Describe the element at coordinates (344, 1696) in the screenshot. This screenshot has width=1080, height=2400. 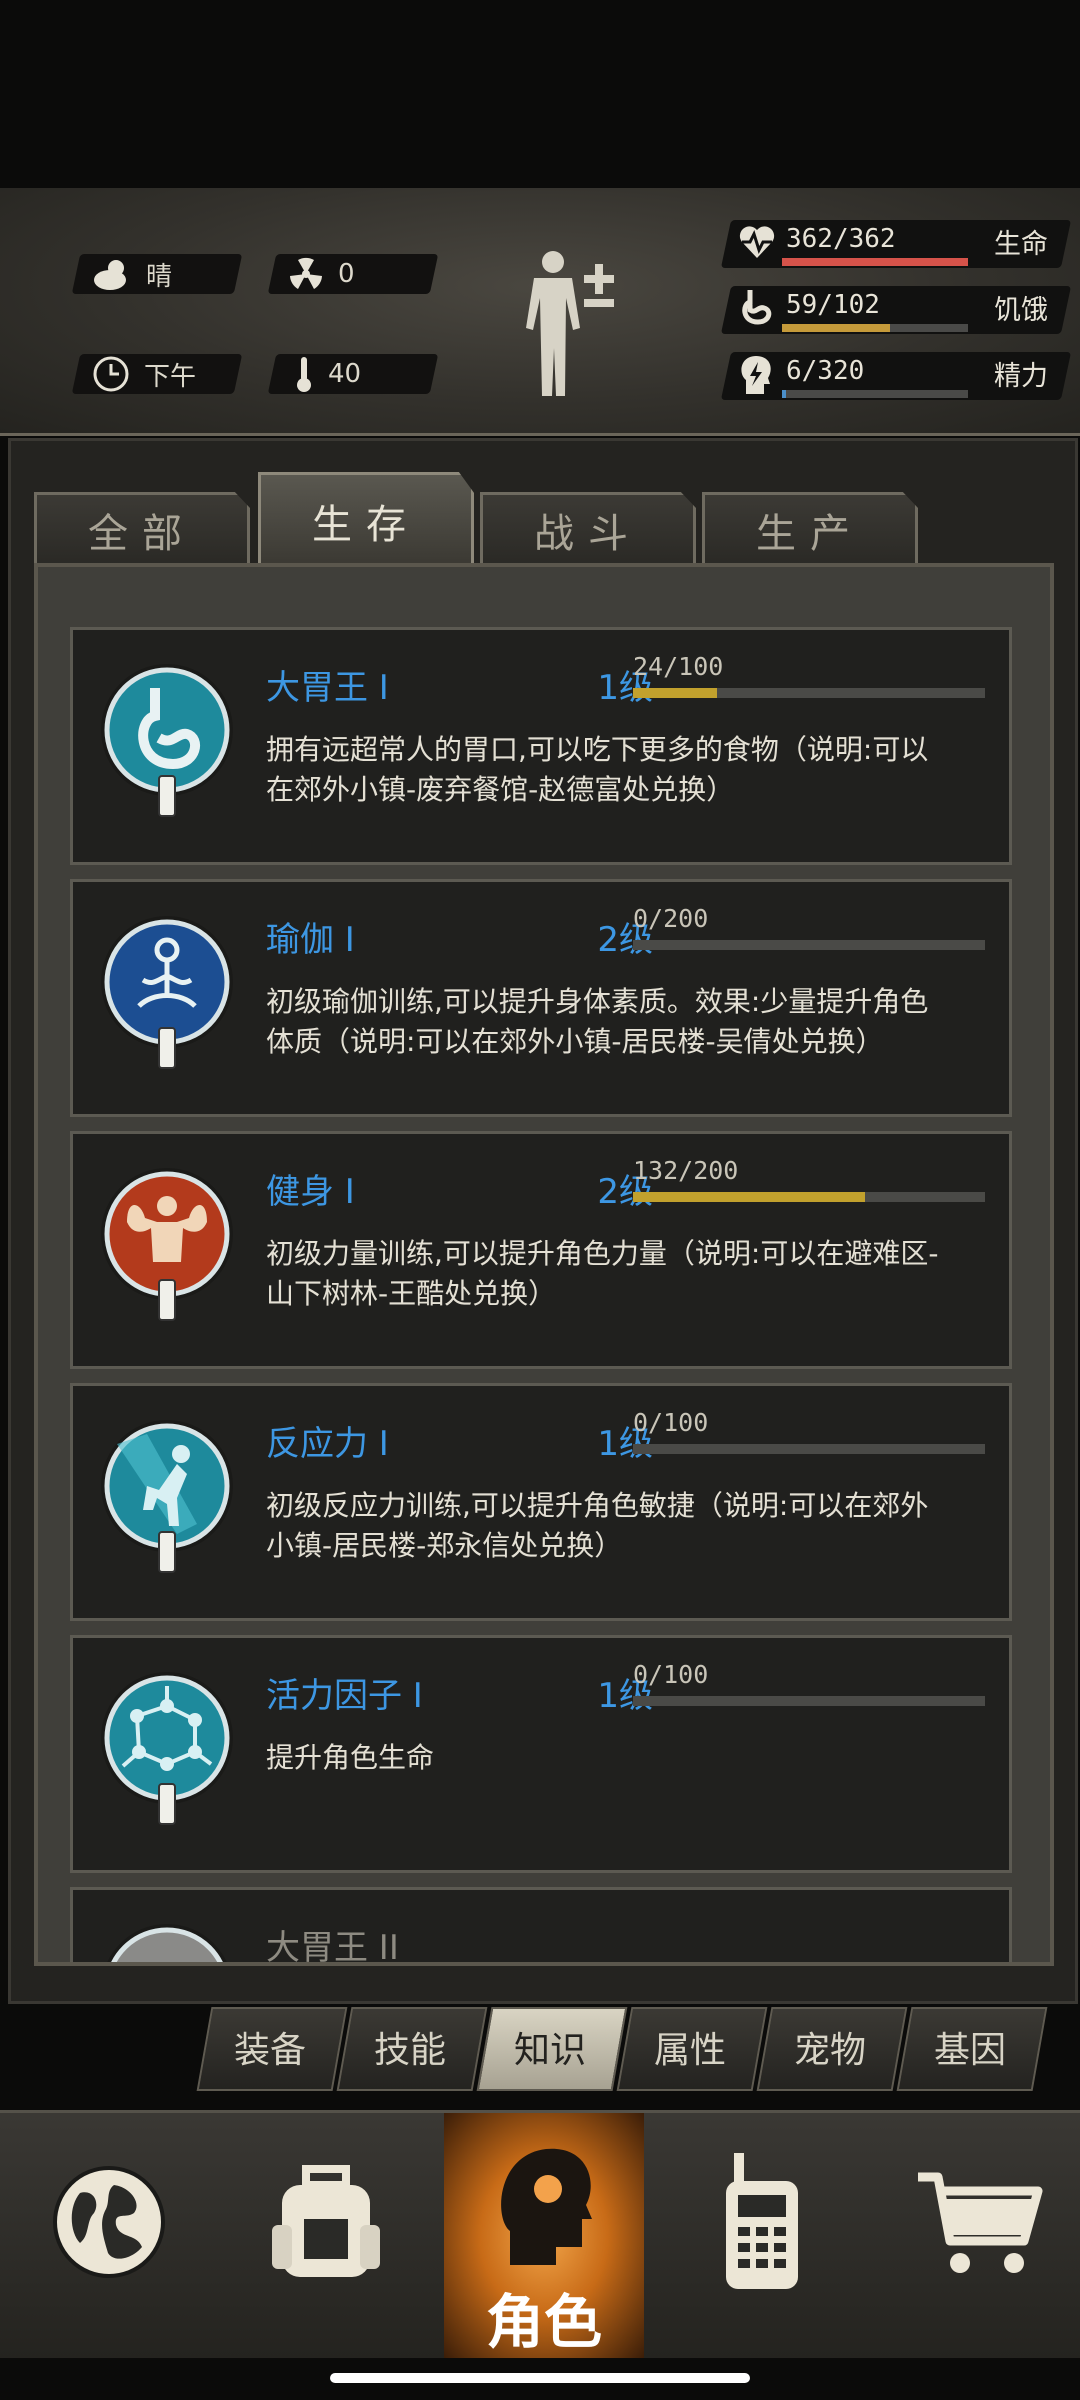
I see `skill-name: 活力因子 I` at that location.